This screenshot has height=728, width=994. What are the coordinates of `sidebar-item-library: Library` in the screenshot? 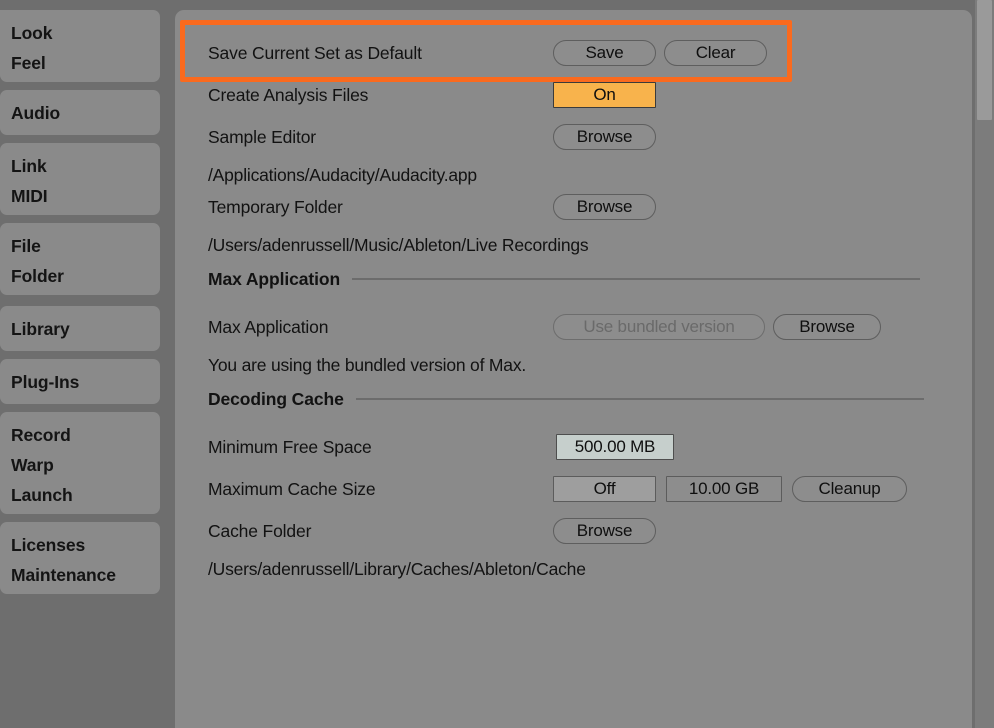 It's located at (80, 329).